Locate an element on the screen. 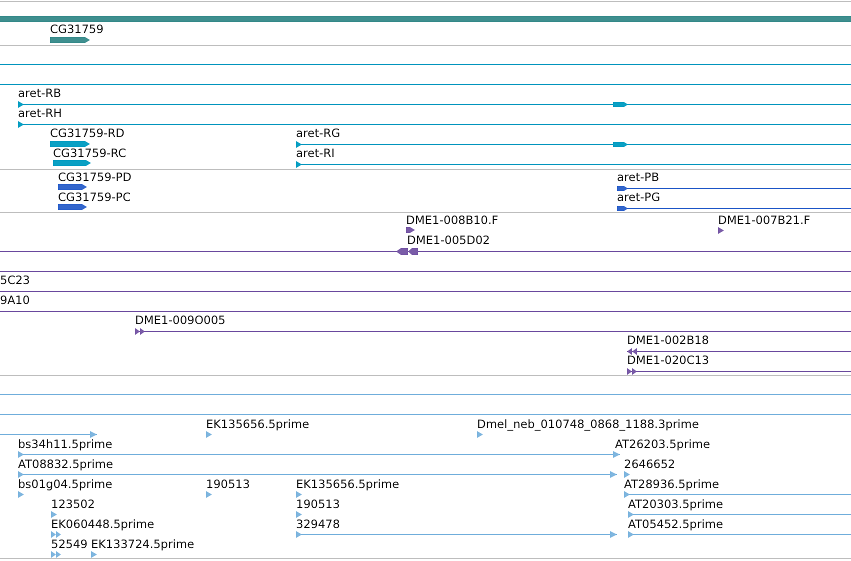 Image resolution: width=851 pixels, height=561 pixels. feature-label: aret-PG is located at coordinates (638, 197).